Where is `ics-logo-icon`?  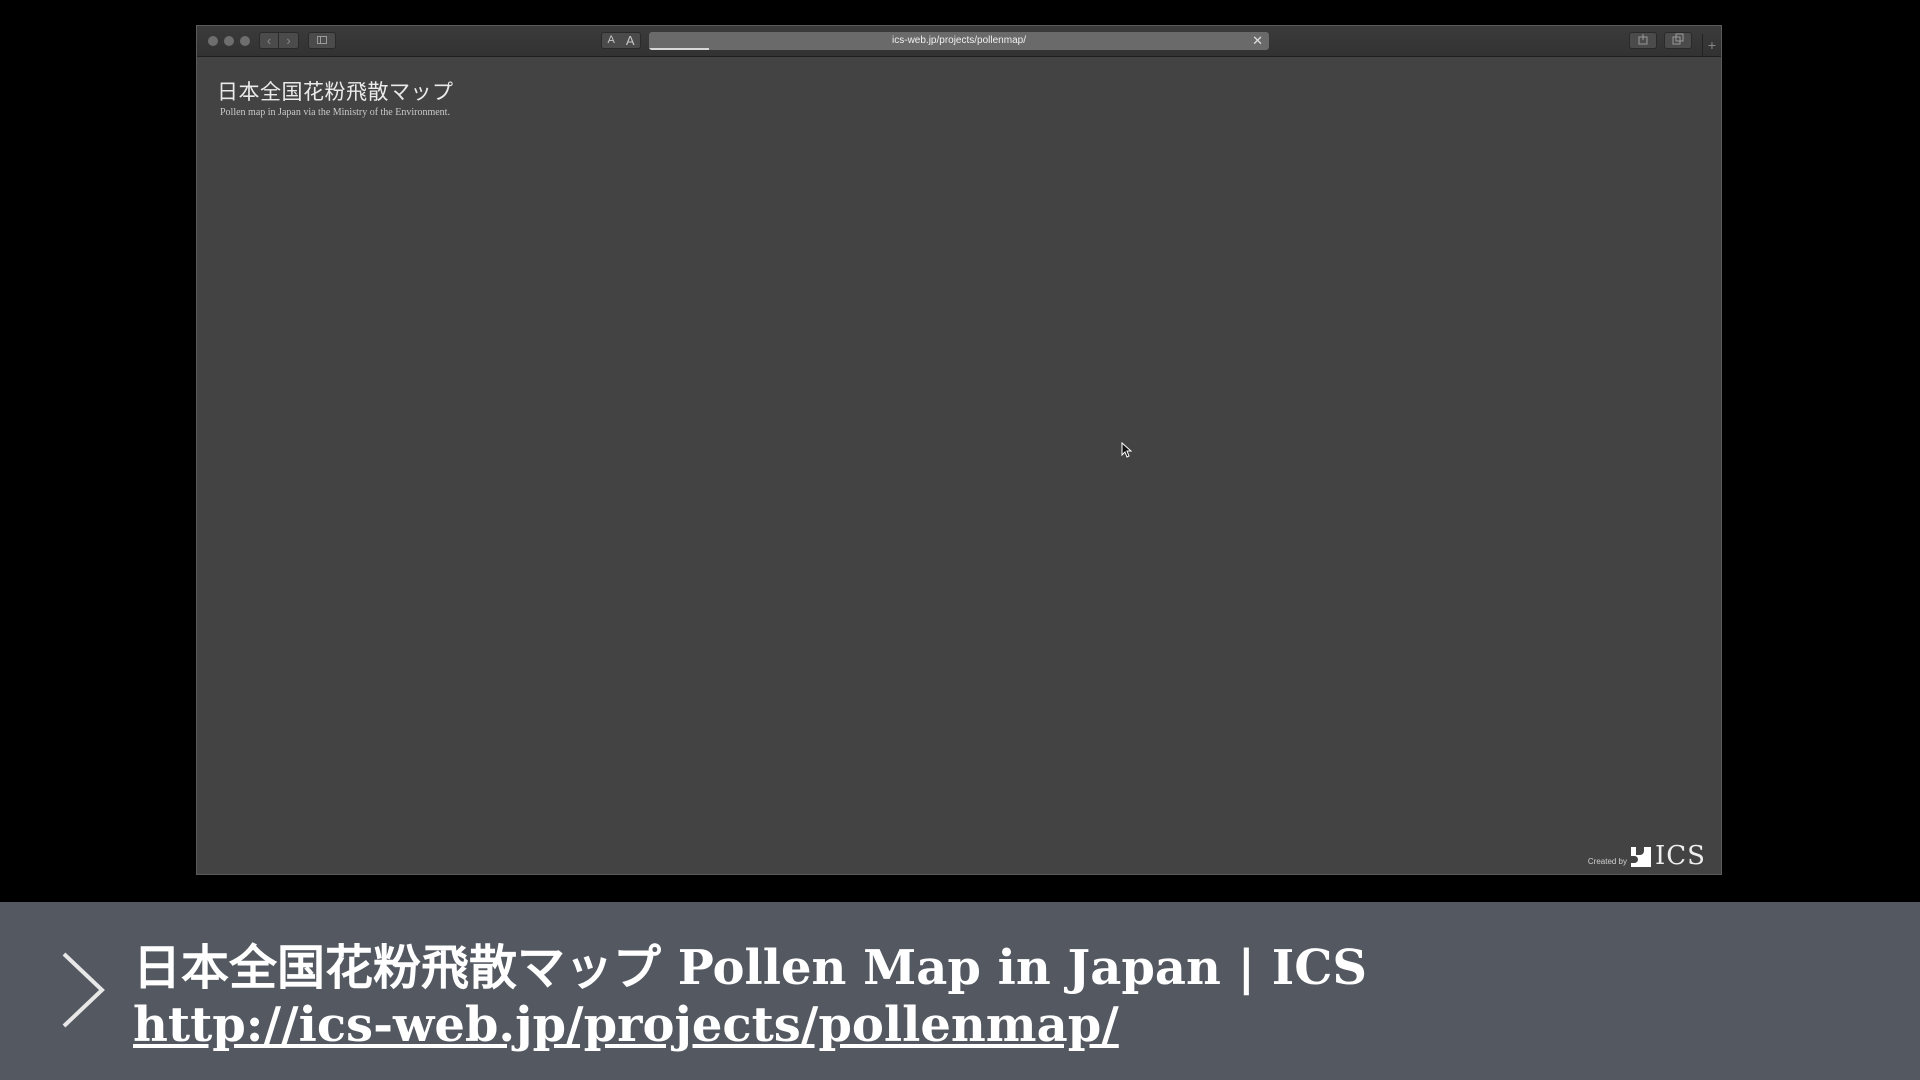
ics-logo-icon is located at coordinates (1641, 857).